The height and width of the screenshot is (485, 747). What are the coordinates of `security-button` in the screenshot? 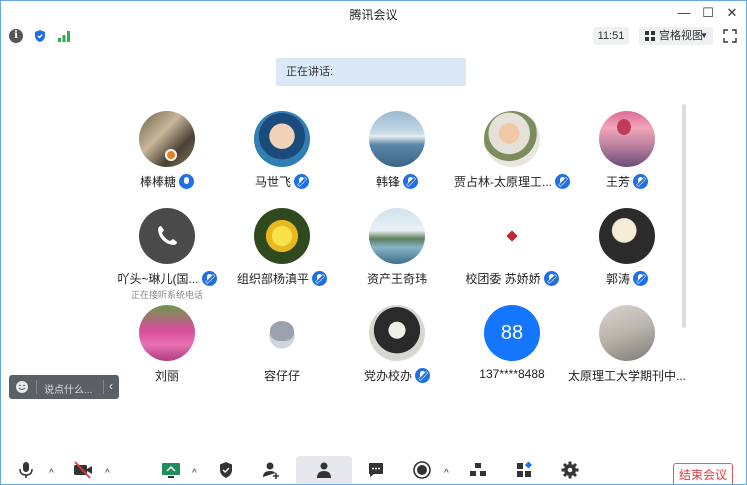 It's located at (226, 470).